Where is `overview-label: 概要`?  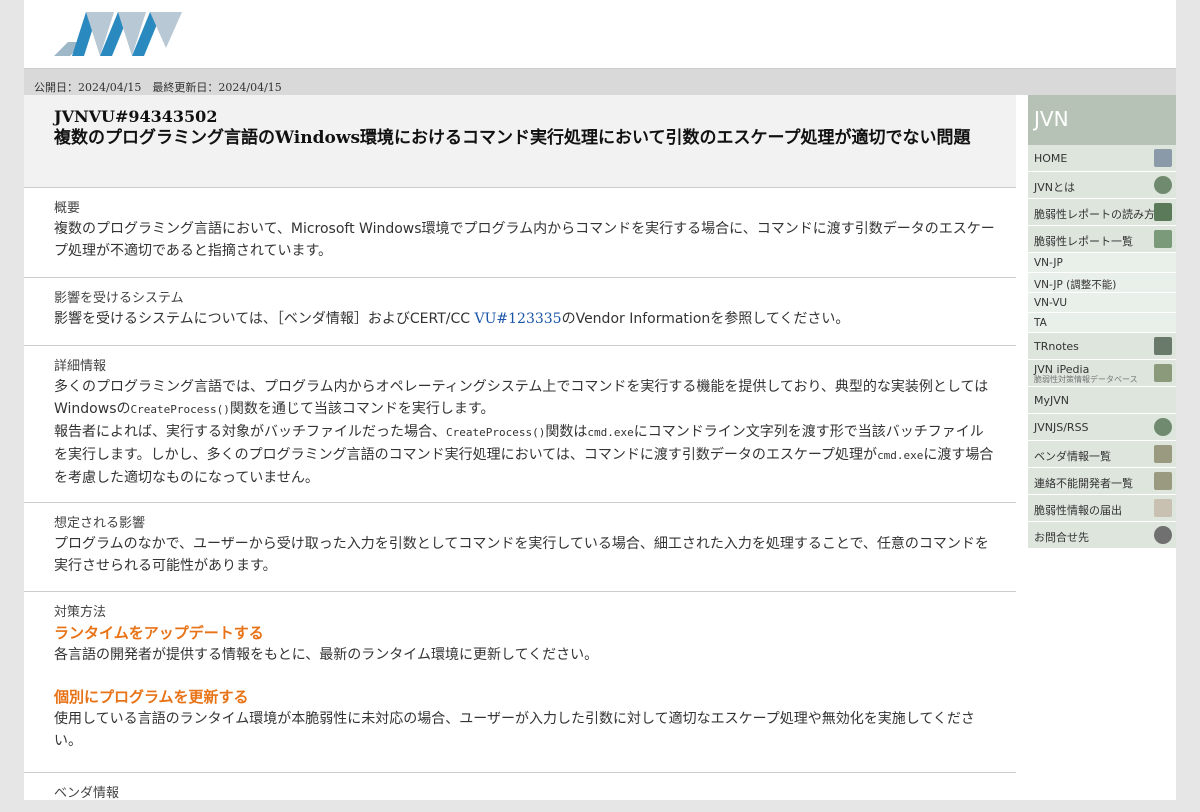 overview-label: 概要 is located at coordinates (67, 208).